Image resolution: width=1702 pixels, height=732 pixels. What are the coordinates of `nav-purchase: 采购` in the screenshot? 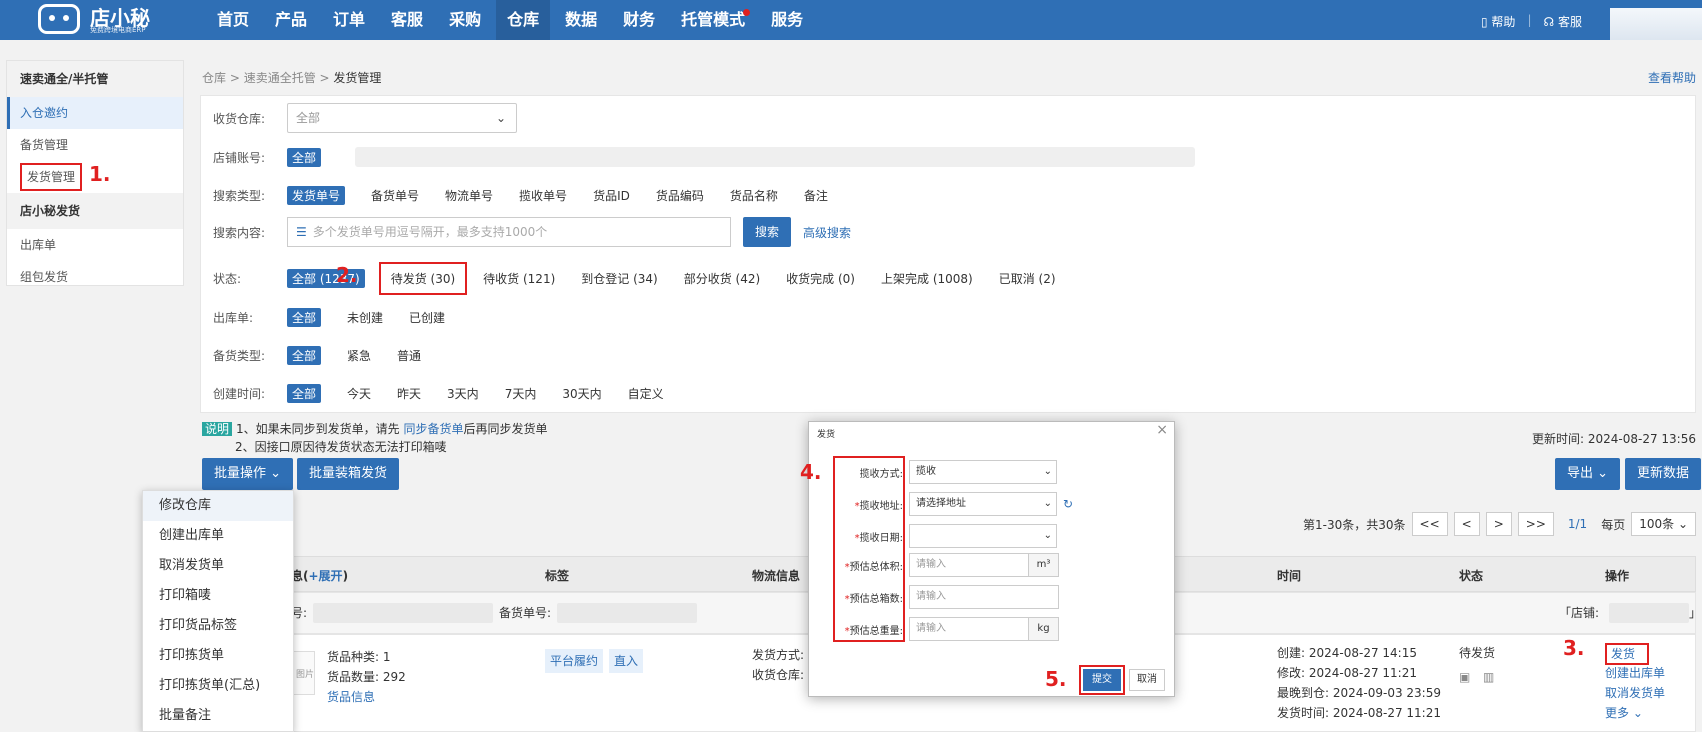 It's located at (465, 20).